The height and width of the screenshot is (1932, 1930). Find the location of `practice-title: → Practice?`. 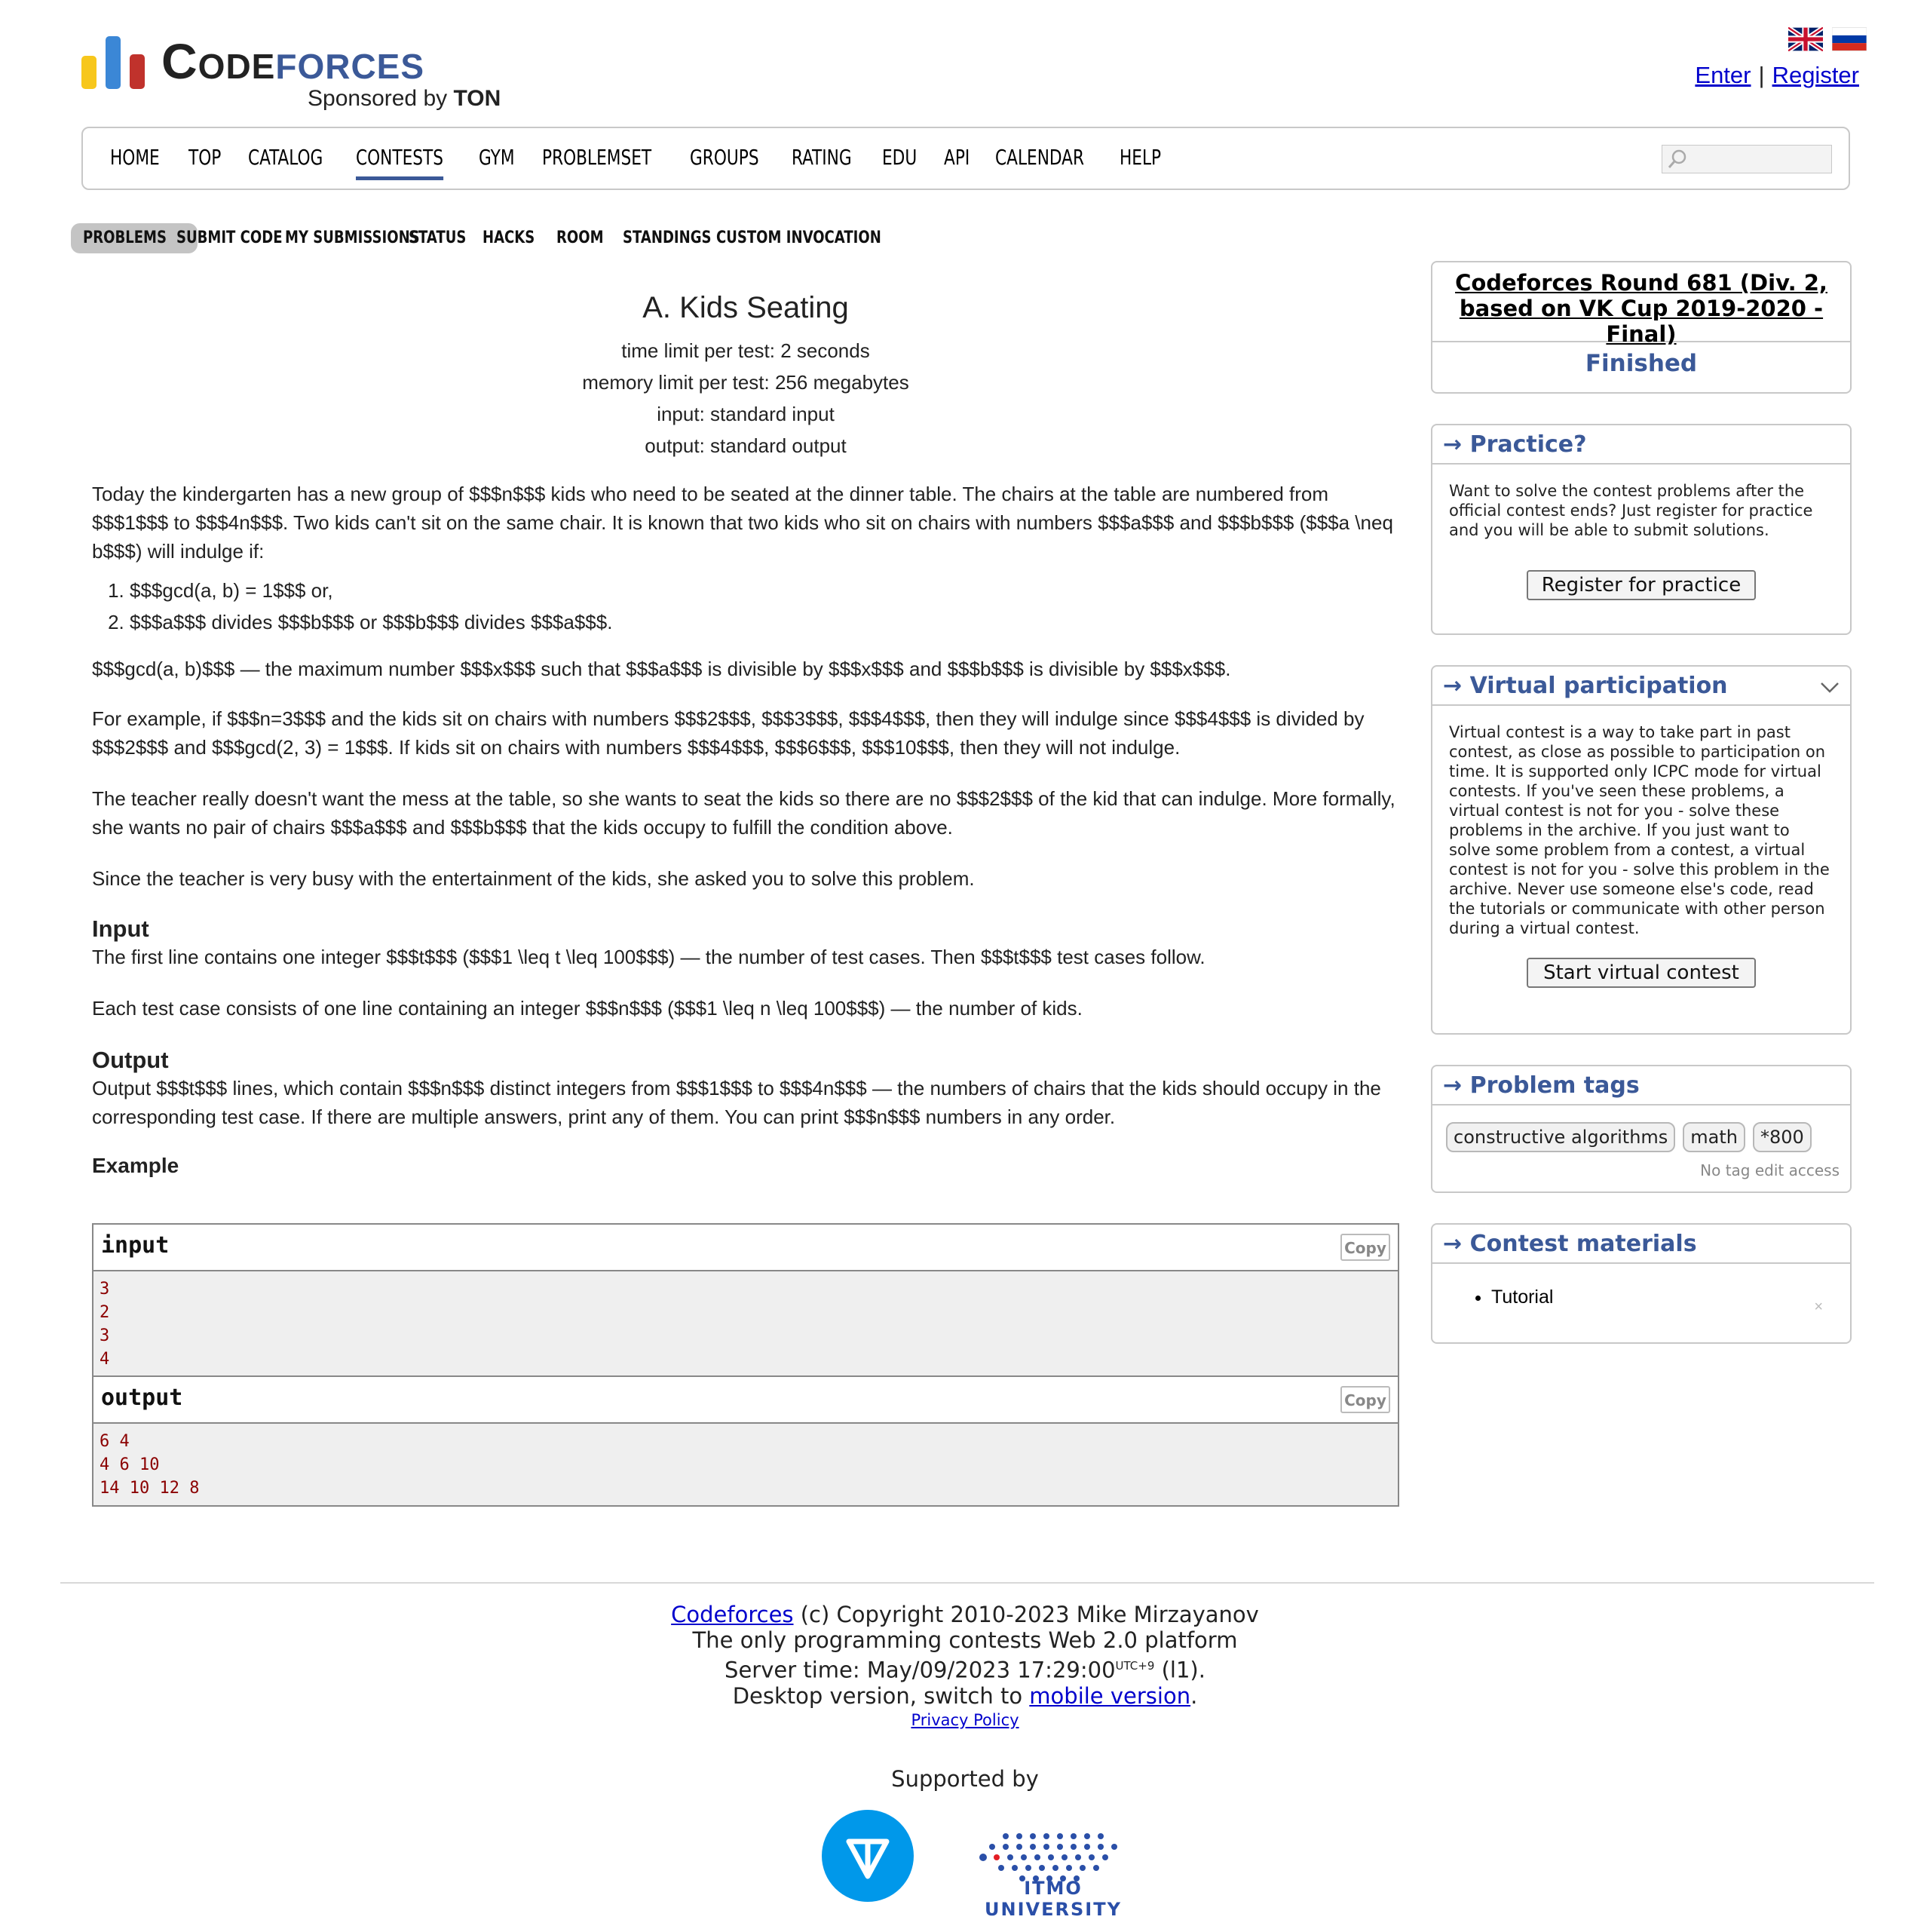

practice-title: → Practice? is located at coordinates (1515, 444).